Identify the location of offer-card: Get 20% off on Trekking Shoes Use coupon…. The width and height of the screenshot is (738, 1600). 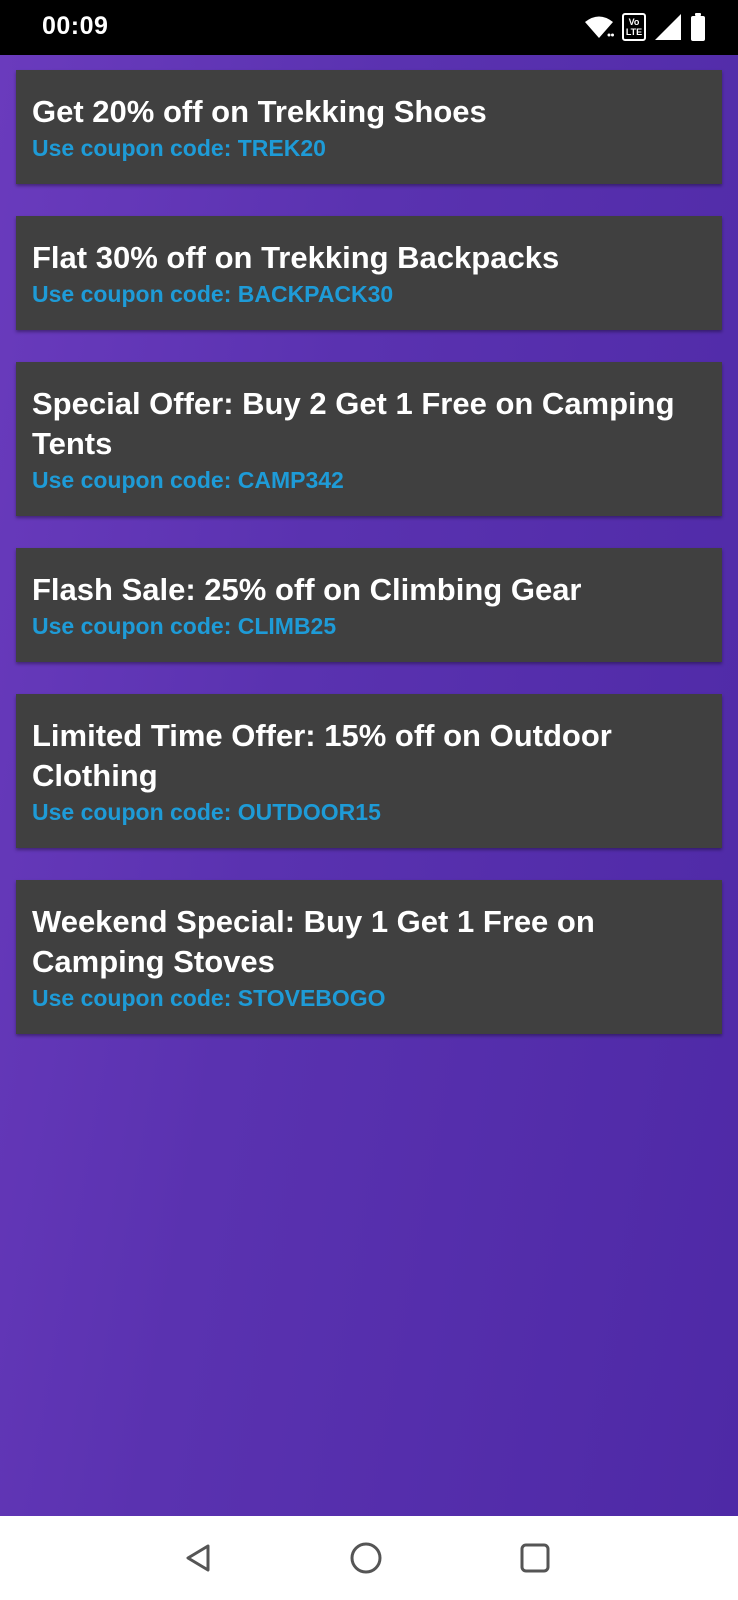
(369, 127).